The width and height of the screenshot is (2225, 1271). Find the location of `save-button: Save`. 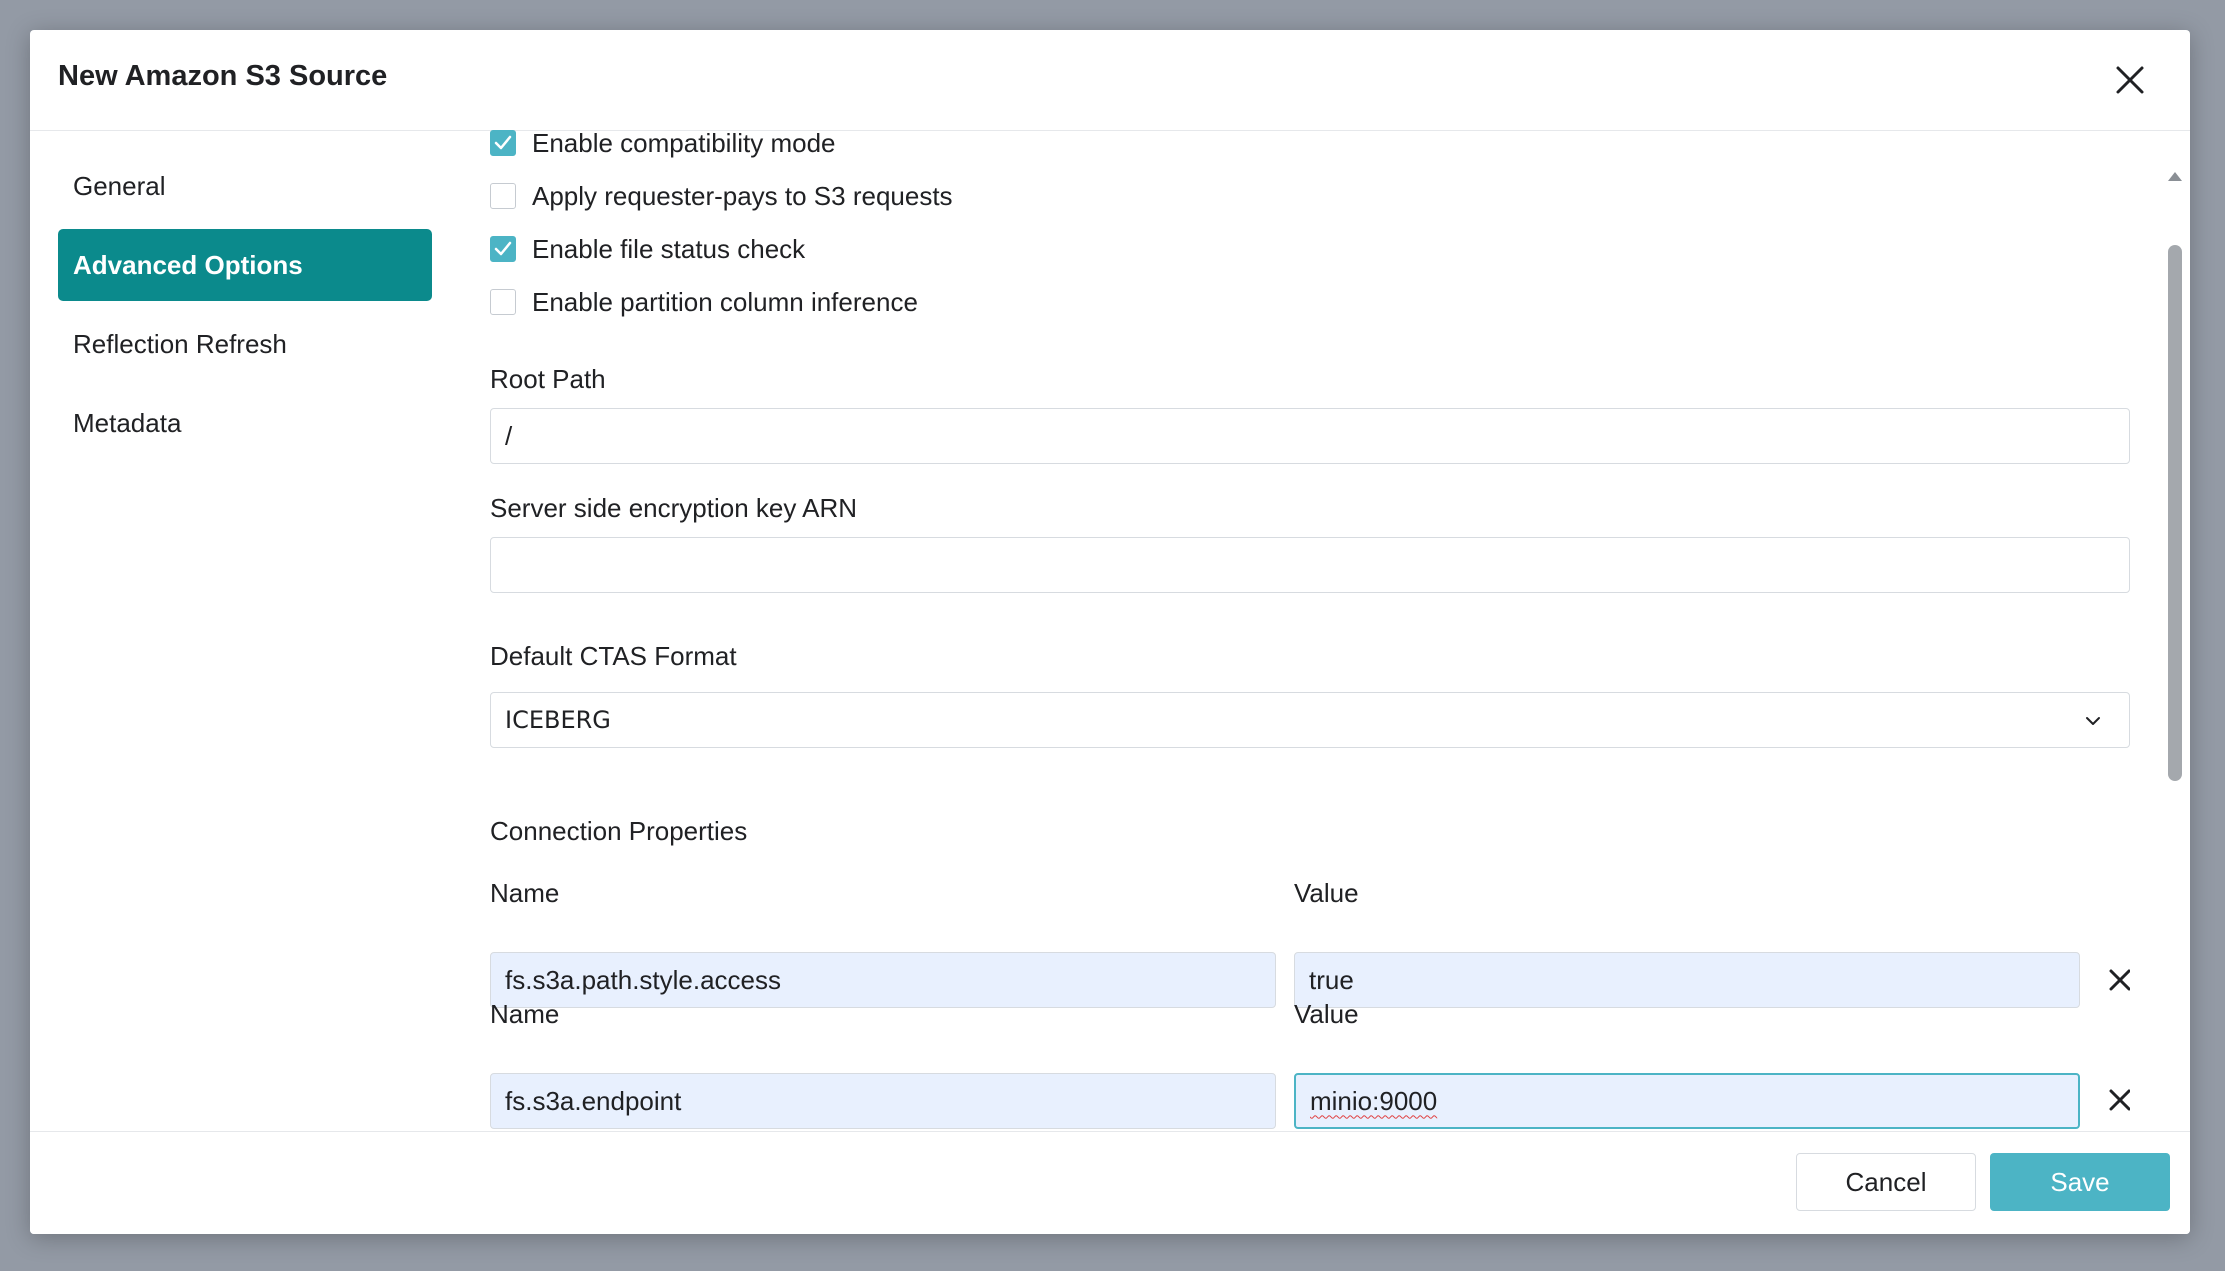

save-button: Save is located at coordinates (2080, 1182).